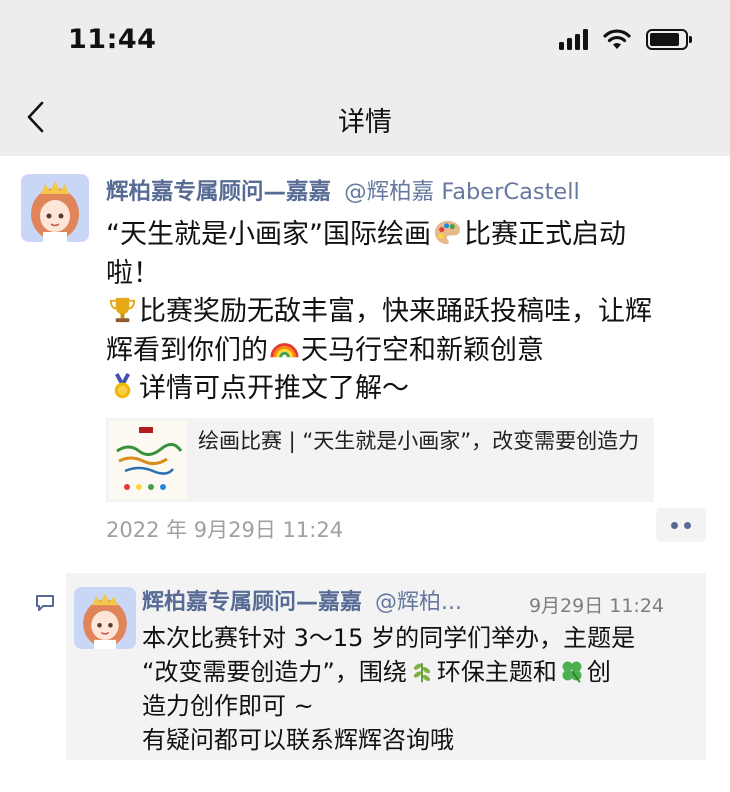 Image resolution: width=730 pixels, height=792 pixels. Describe the element at coordinates (45, 603) in the screenshot. I see `comment-icon` at that location.